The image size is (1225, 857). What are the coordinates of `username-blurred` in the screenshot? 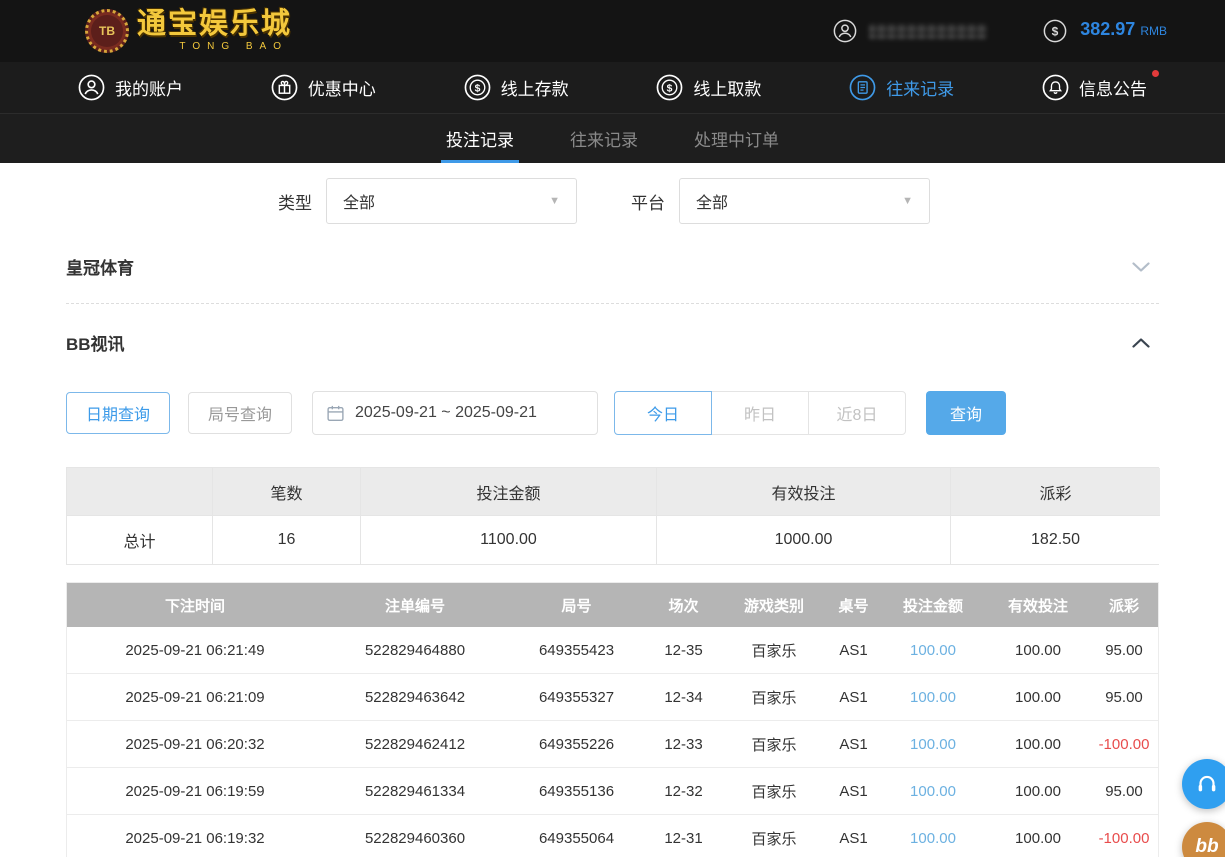 It's located at (928, 31).